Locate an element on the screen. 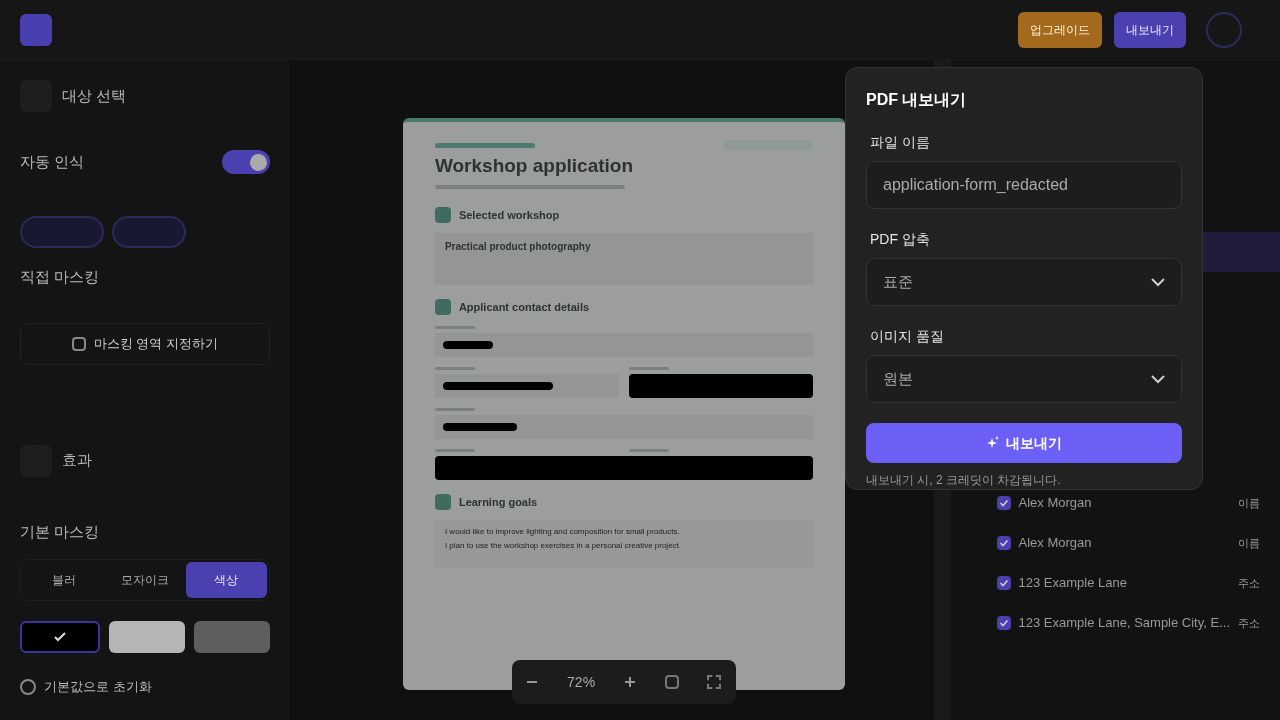 The image size is (1280, 720). fullscreen-icon is located at coordinates (714, 682).